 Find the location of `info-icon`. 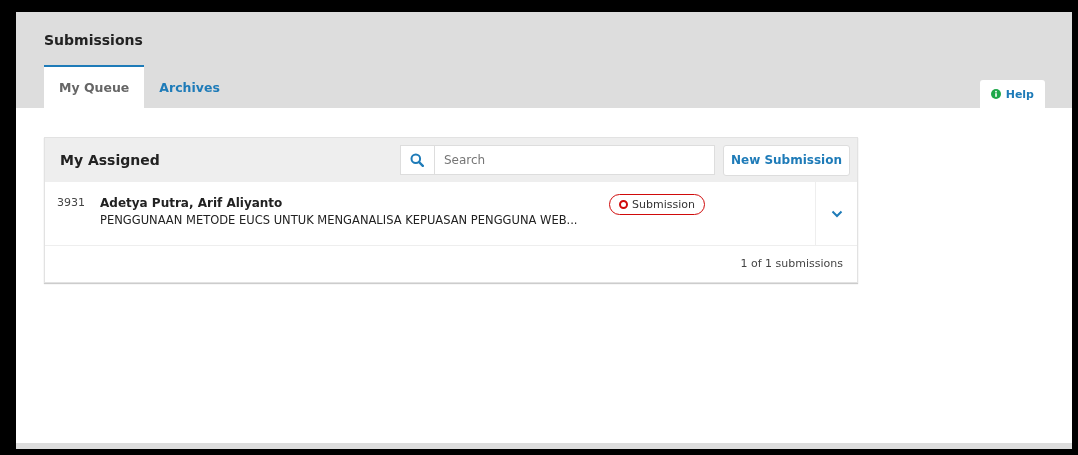

info-icon is located at coordinates (995, 94).